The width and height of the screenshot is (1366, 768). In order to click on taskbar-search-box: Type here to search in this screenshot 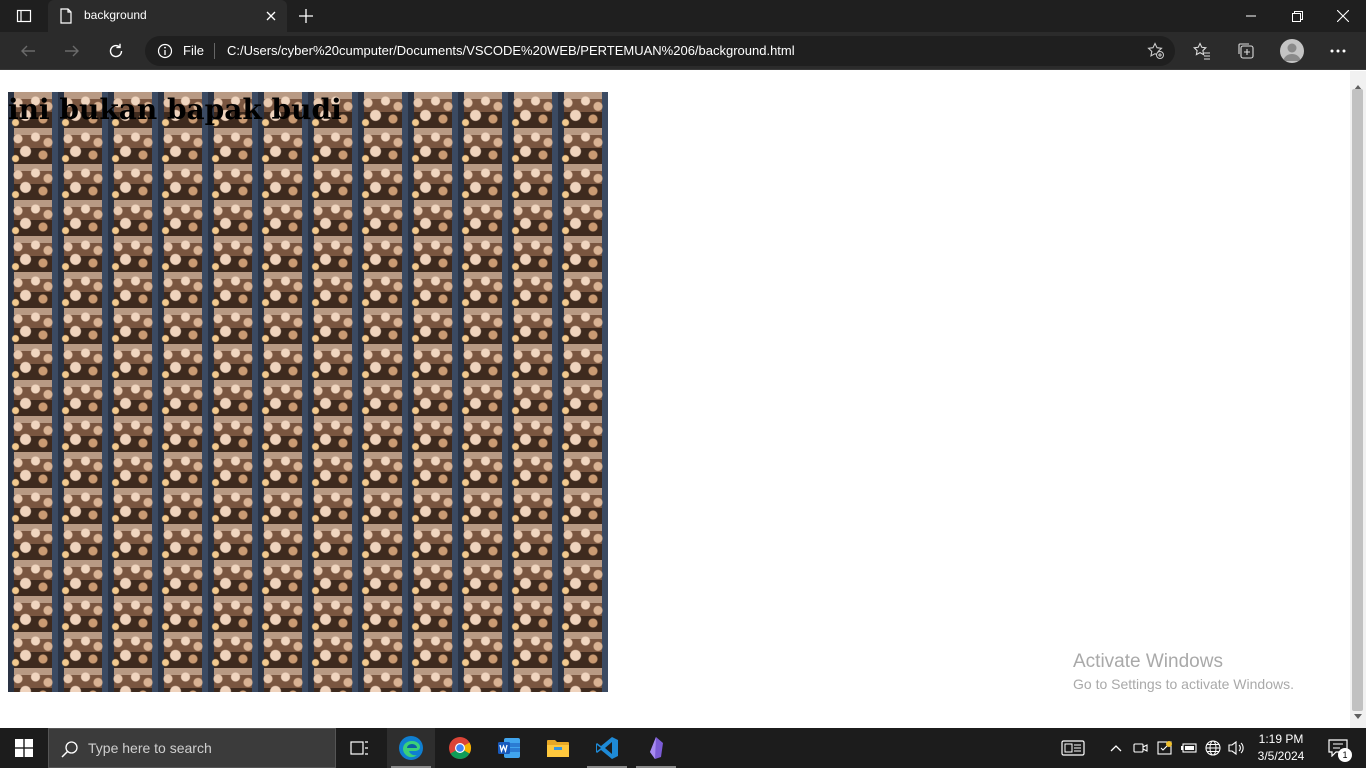, I will do `click(192, 748)`.